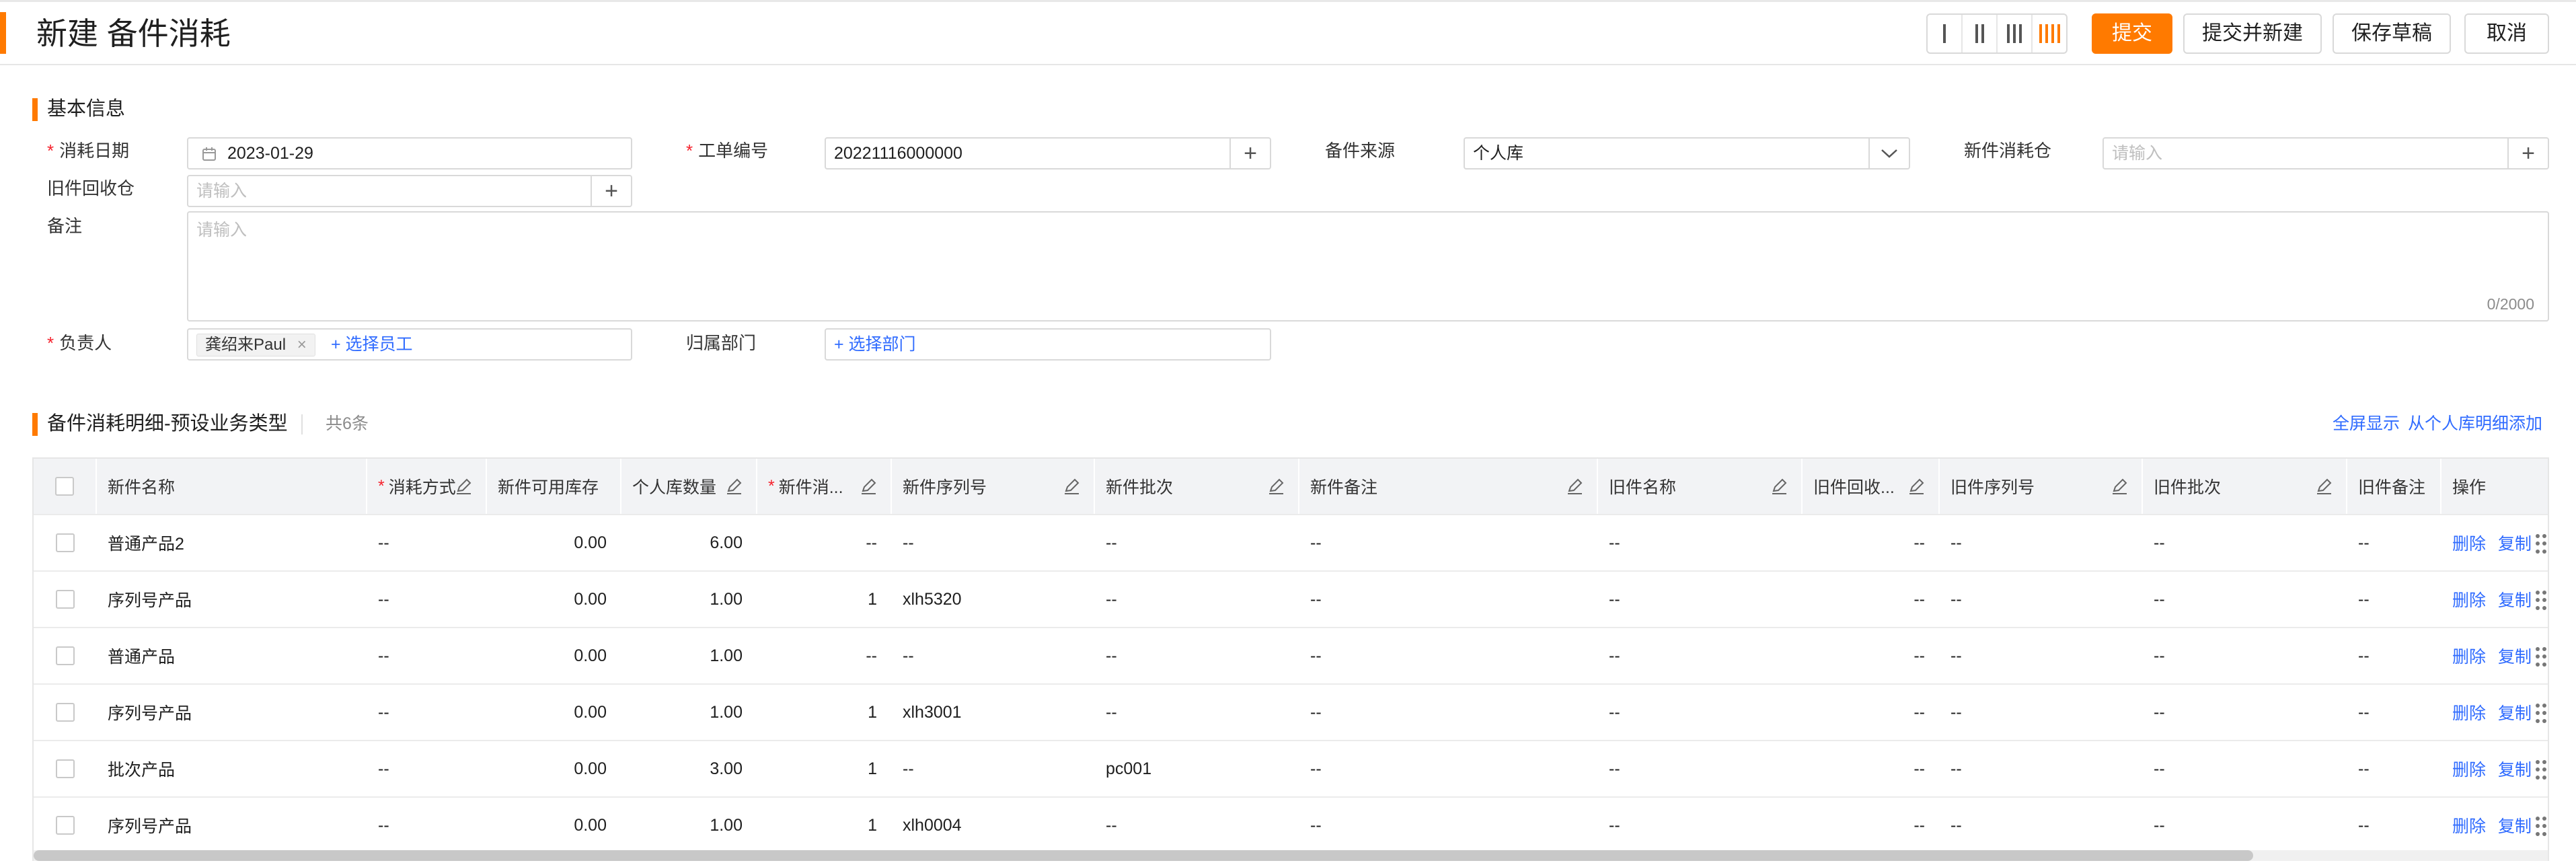  What do you see at coordinates (1687, 153) in the screenshot?
I see `source-select: 个人库` at bounding box center [1687, 153].